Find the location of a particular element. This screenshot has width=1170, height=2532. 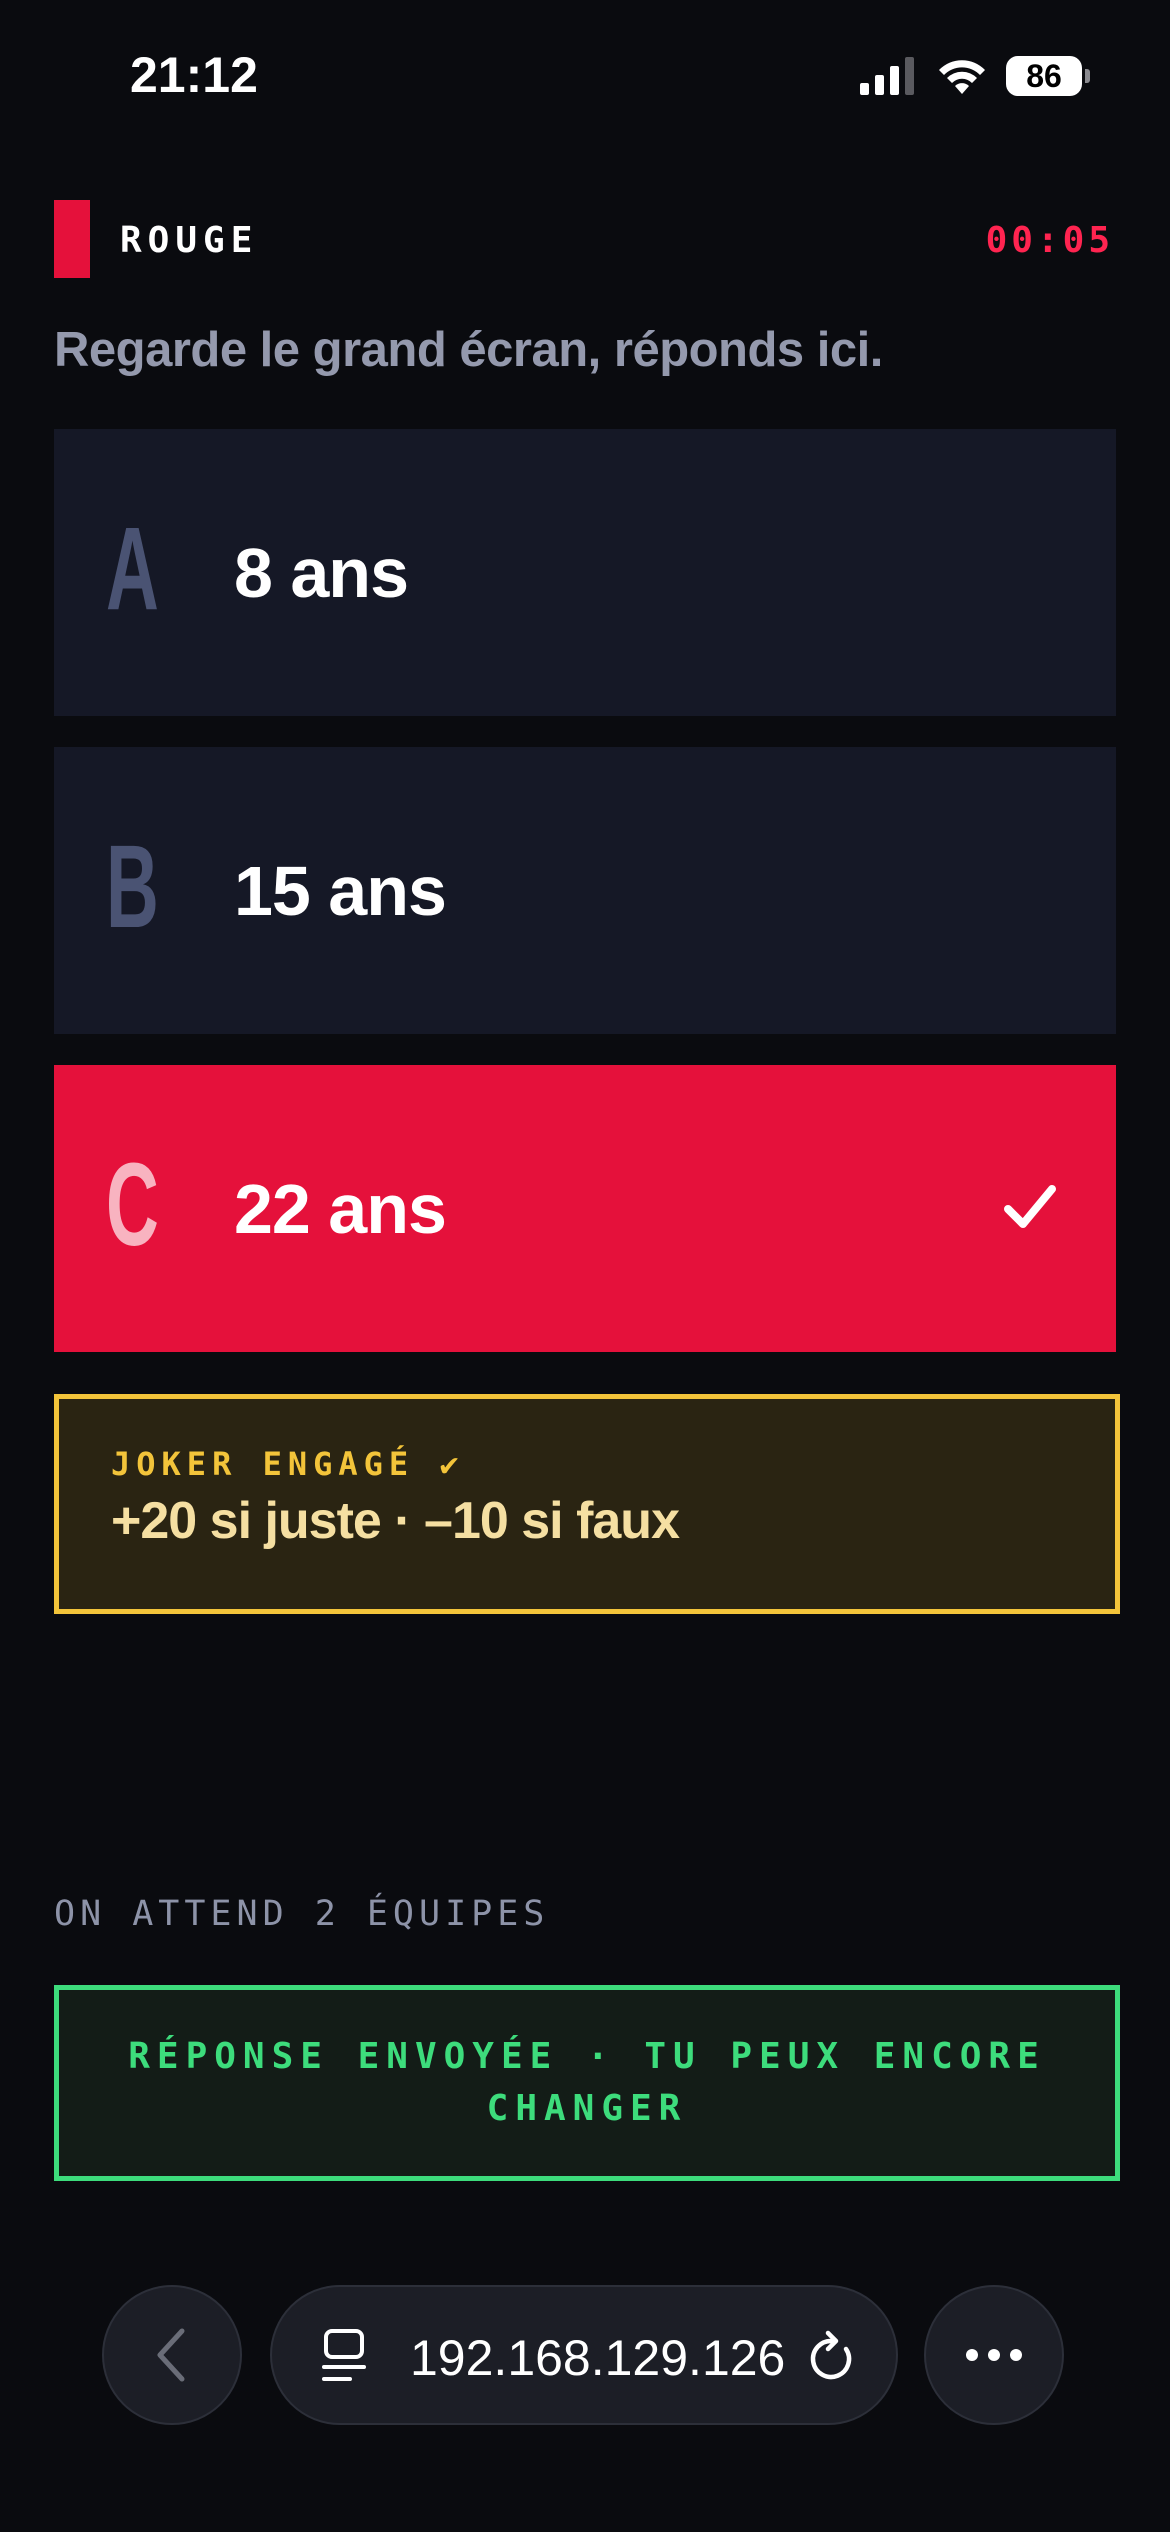

status-bar: 21:12 86 is located at coordinates (585, 75).